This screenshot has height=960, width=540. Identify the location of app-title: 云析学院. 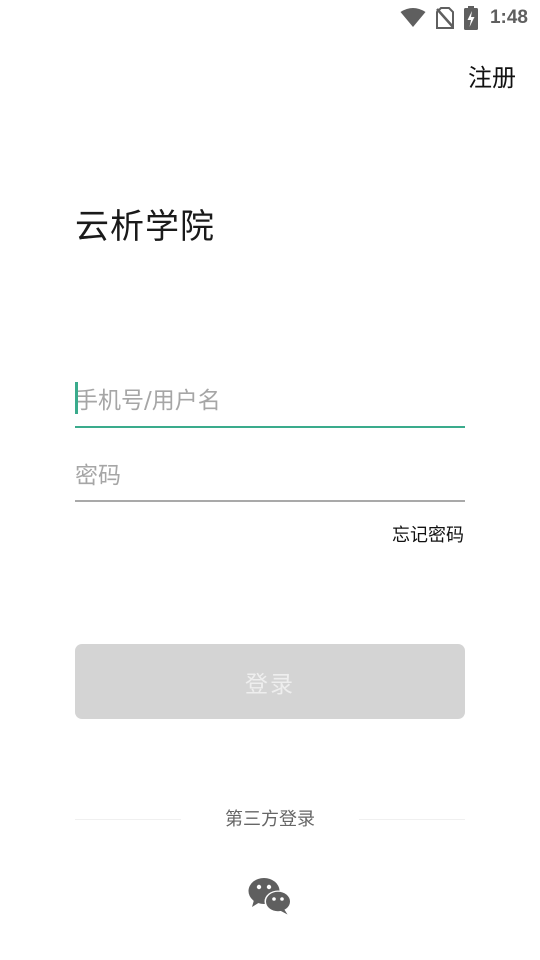
(145, 227).